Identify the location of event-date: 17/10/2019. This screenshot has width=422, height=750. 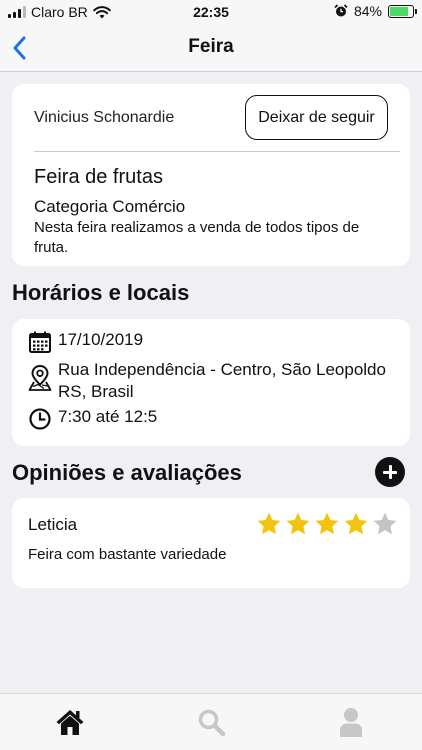
(101, 339).